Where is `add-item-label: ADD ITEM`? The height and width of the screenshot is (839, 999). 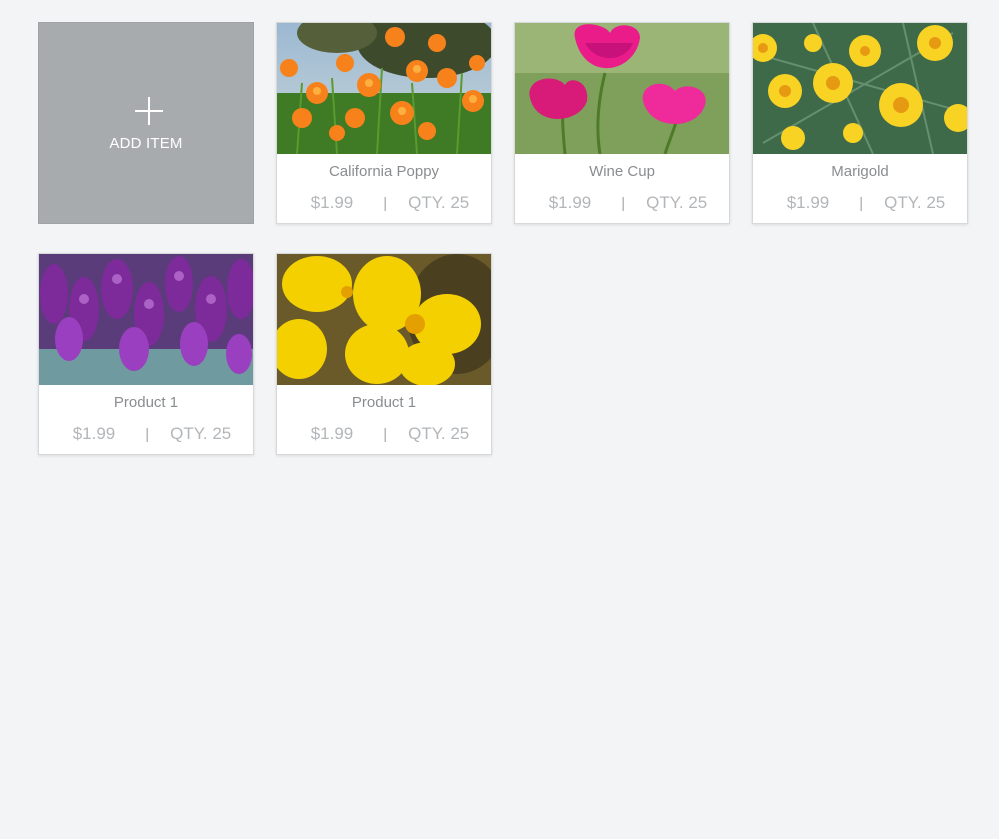
add-item-label: ADD ITEM is located at coordinates (146, 143).